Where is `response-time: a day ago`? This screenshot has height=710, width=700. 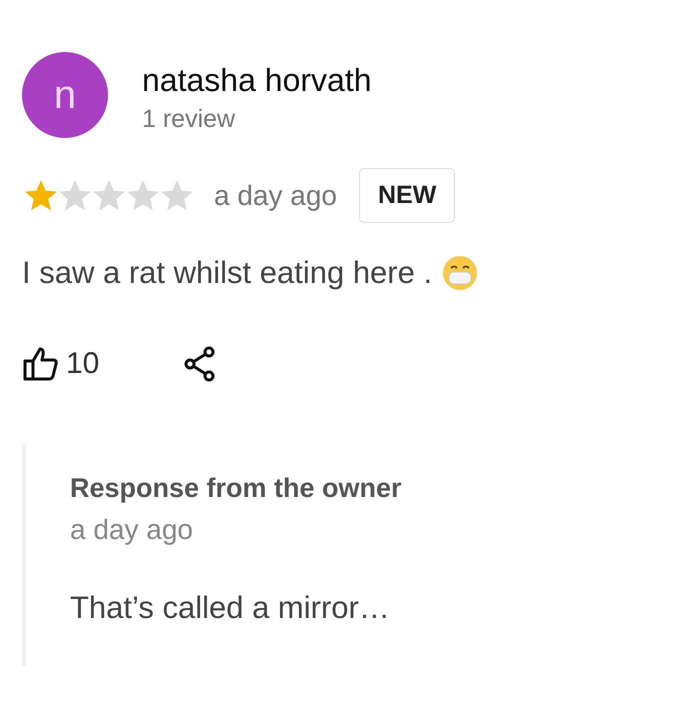 response-time: a day ago is located at coordinates (132, 530).